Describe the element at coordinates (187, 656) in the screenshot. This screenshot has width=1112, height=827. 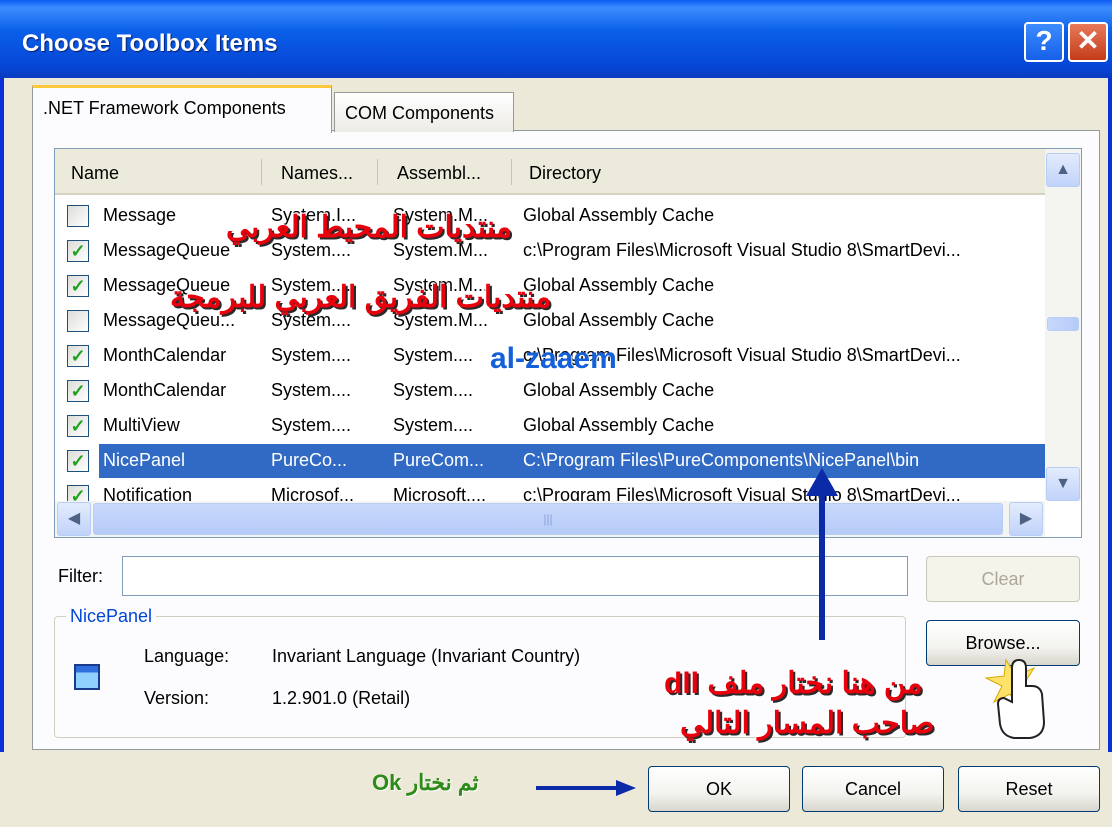
I see `language-label: Language:` at that location.